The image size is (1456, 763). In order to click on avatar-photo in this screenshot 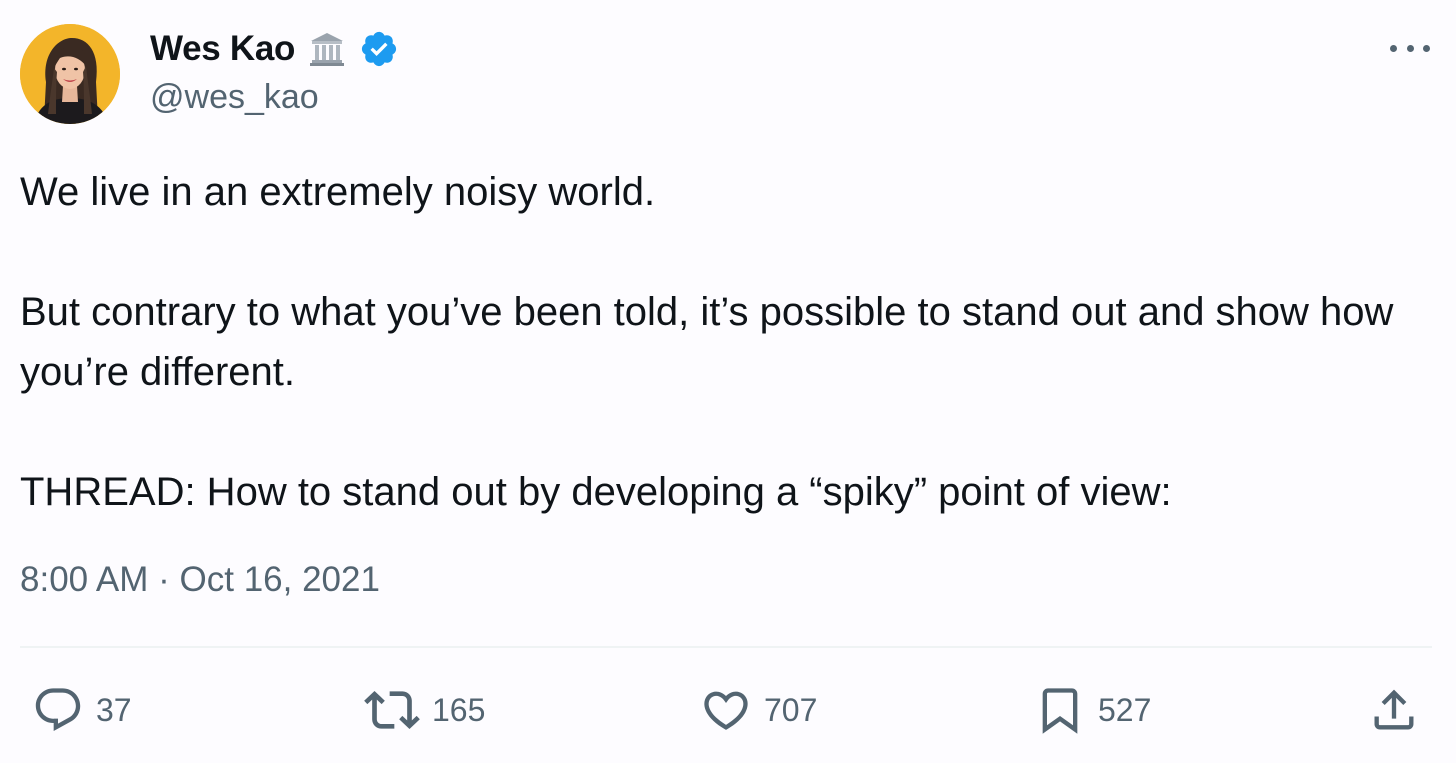, I will do `click(70, 74)`.